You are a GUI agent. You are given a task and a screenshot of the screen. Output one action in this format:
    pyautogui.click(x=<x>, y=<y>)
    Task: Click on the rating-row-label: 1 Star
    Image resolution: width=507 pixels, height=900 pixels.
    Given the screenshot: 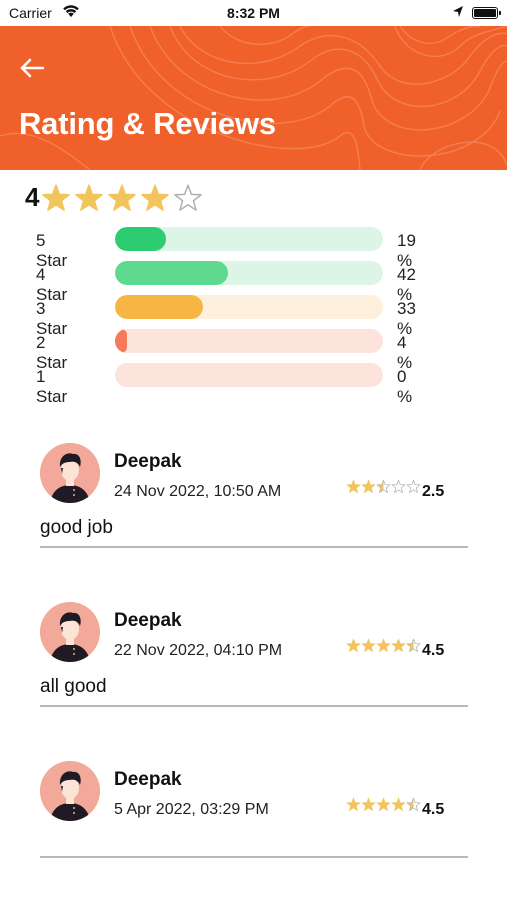 What is the action you would take?
    pyautogui.click(x=52, y=386)
    